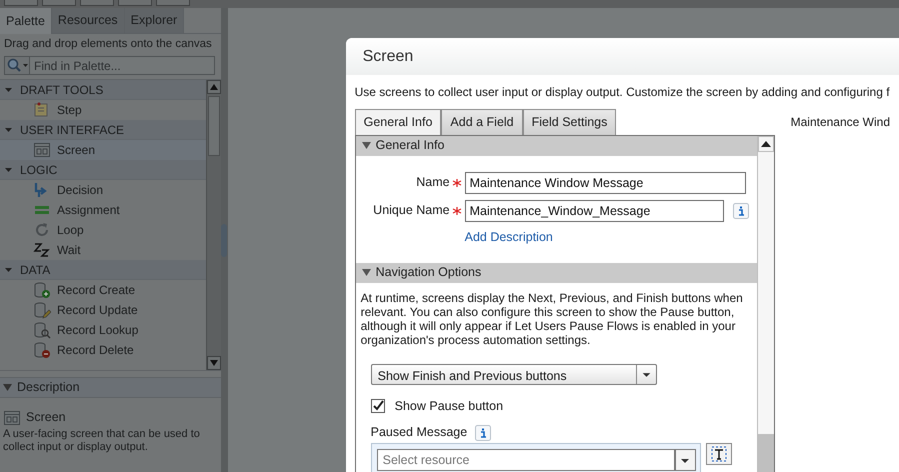 The width and height of the screenshot is (899, 472). Describe the element at coordinates (419, 433) in the screenshot. I see `field-label: Paused Message` at that location.